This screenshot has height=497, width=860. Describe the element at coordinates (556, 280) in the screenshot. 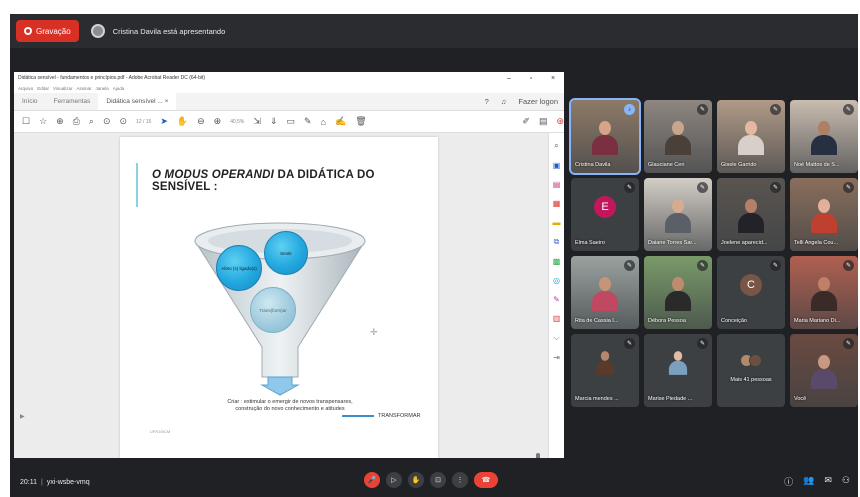

I see `compress-icon: ◎` at that location.